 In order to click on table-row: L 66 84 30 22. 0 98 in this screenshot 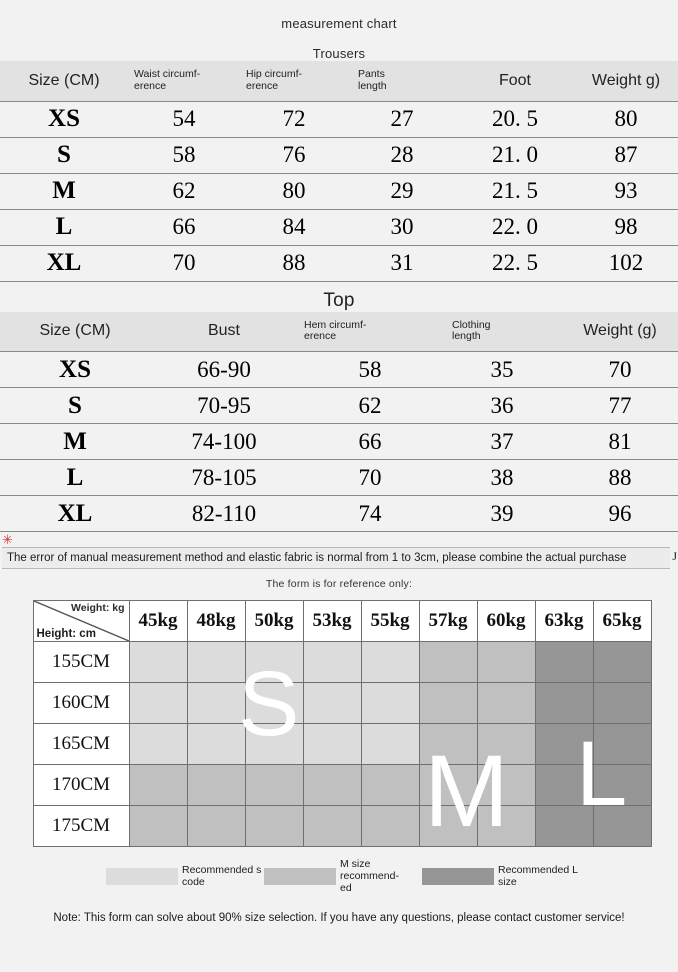, I will do `click(339, 226)`.